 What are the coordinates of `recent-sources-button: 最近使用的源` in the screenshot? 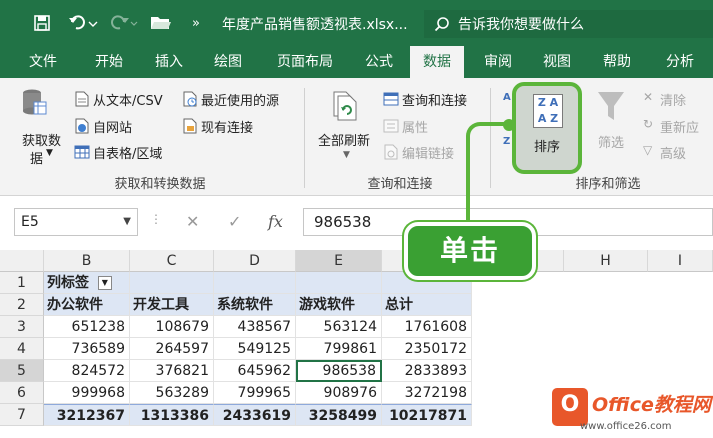 It's located at (240, 99).